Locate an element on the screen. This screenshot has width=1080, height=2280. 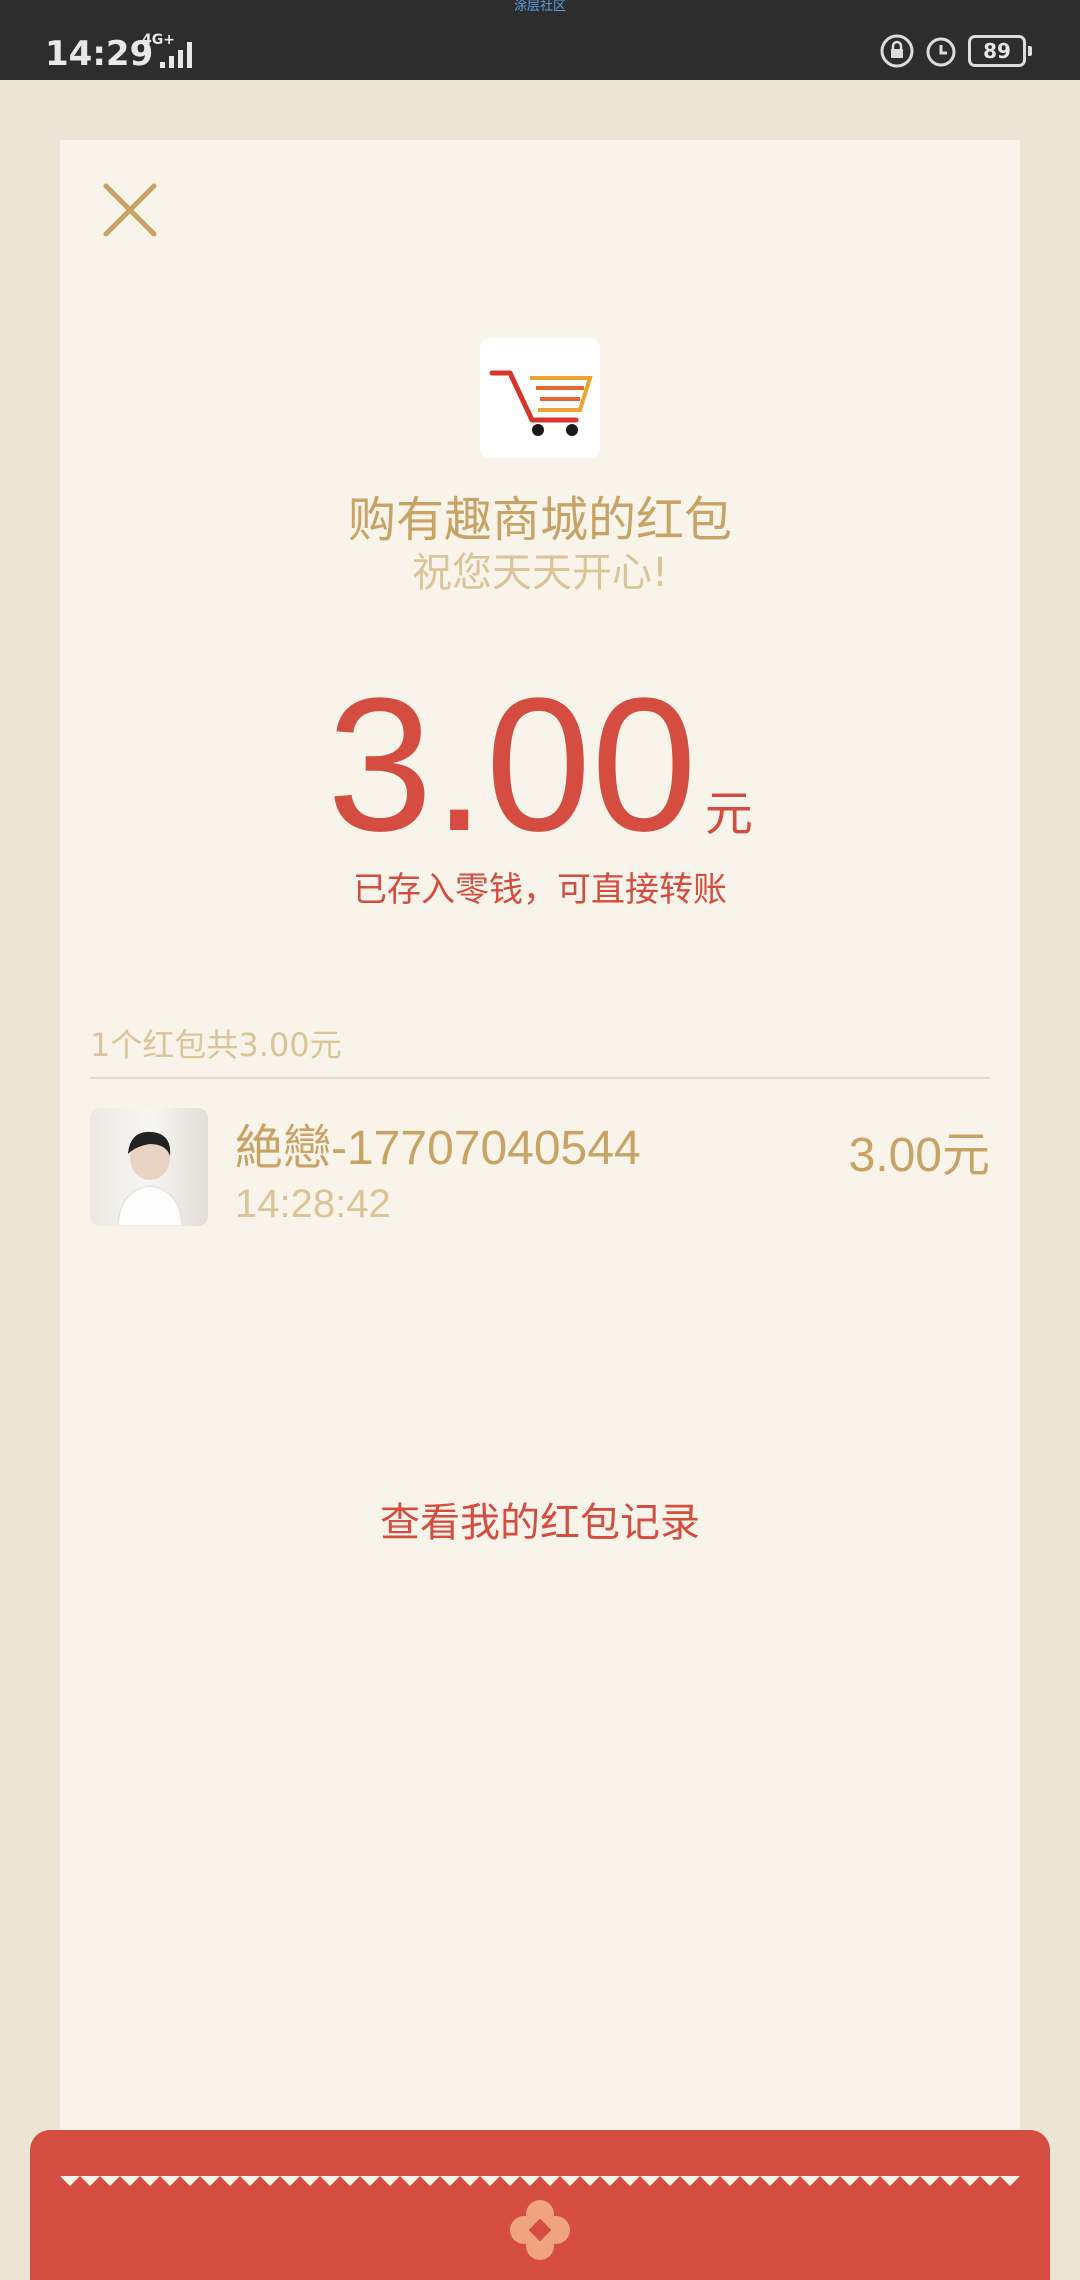
amount-display: 3.00 元 is located at coordinates (540, 765).